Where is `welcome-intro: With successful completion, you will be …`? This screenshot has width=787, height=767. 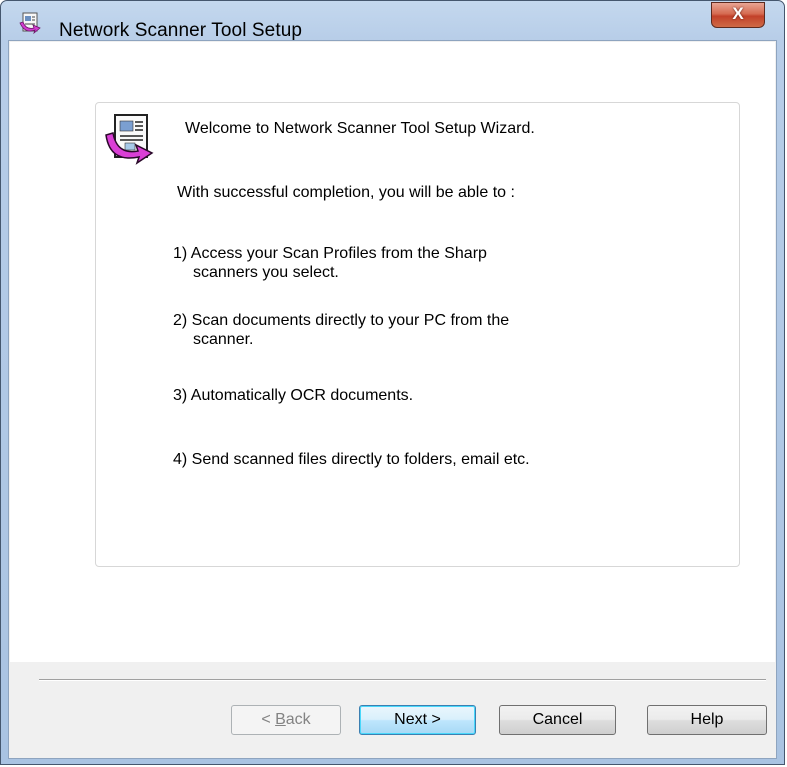 welcome-intro: With successful completion, you will be … is located at coordinates (346, 192).